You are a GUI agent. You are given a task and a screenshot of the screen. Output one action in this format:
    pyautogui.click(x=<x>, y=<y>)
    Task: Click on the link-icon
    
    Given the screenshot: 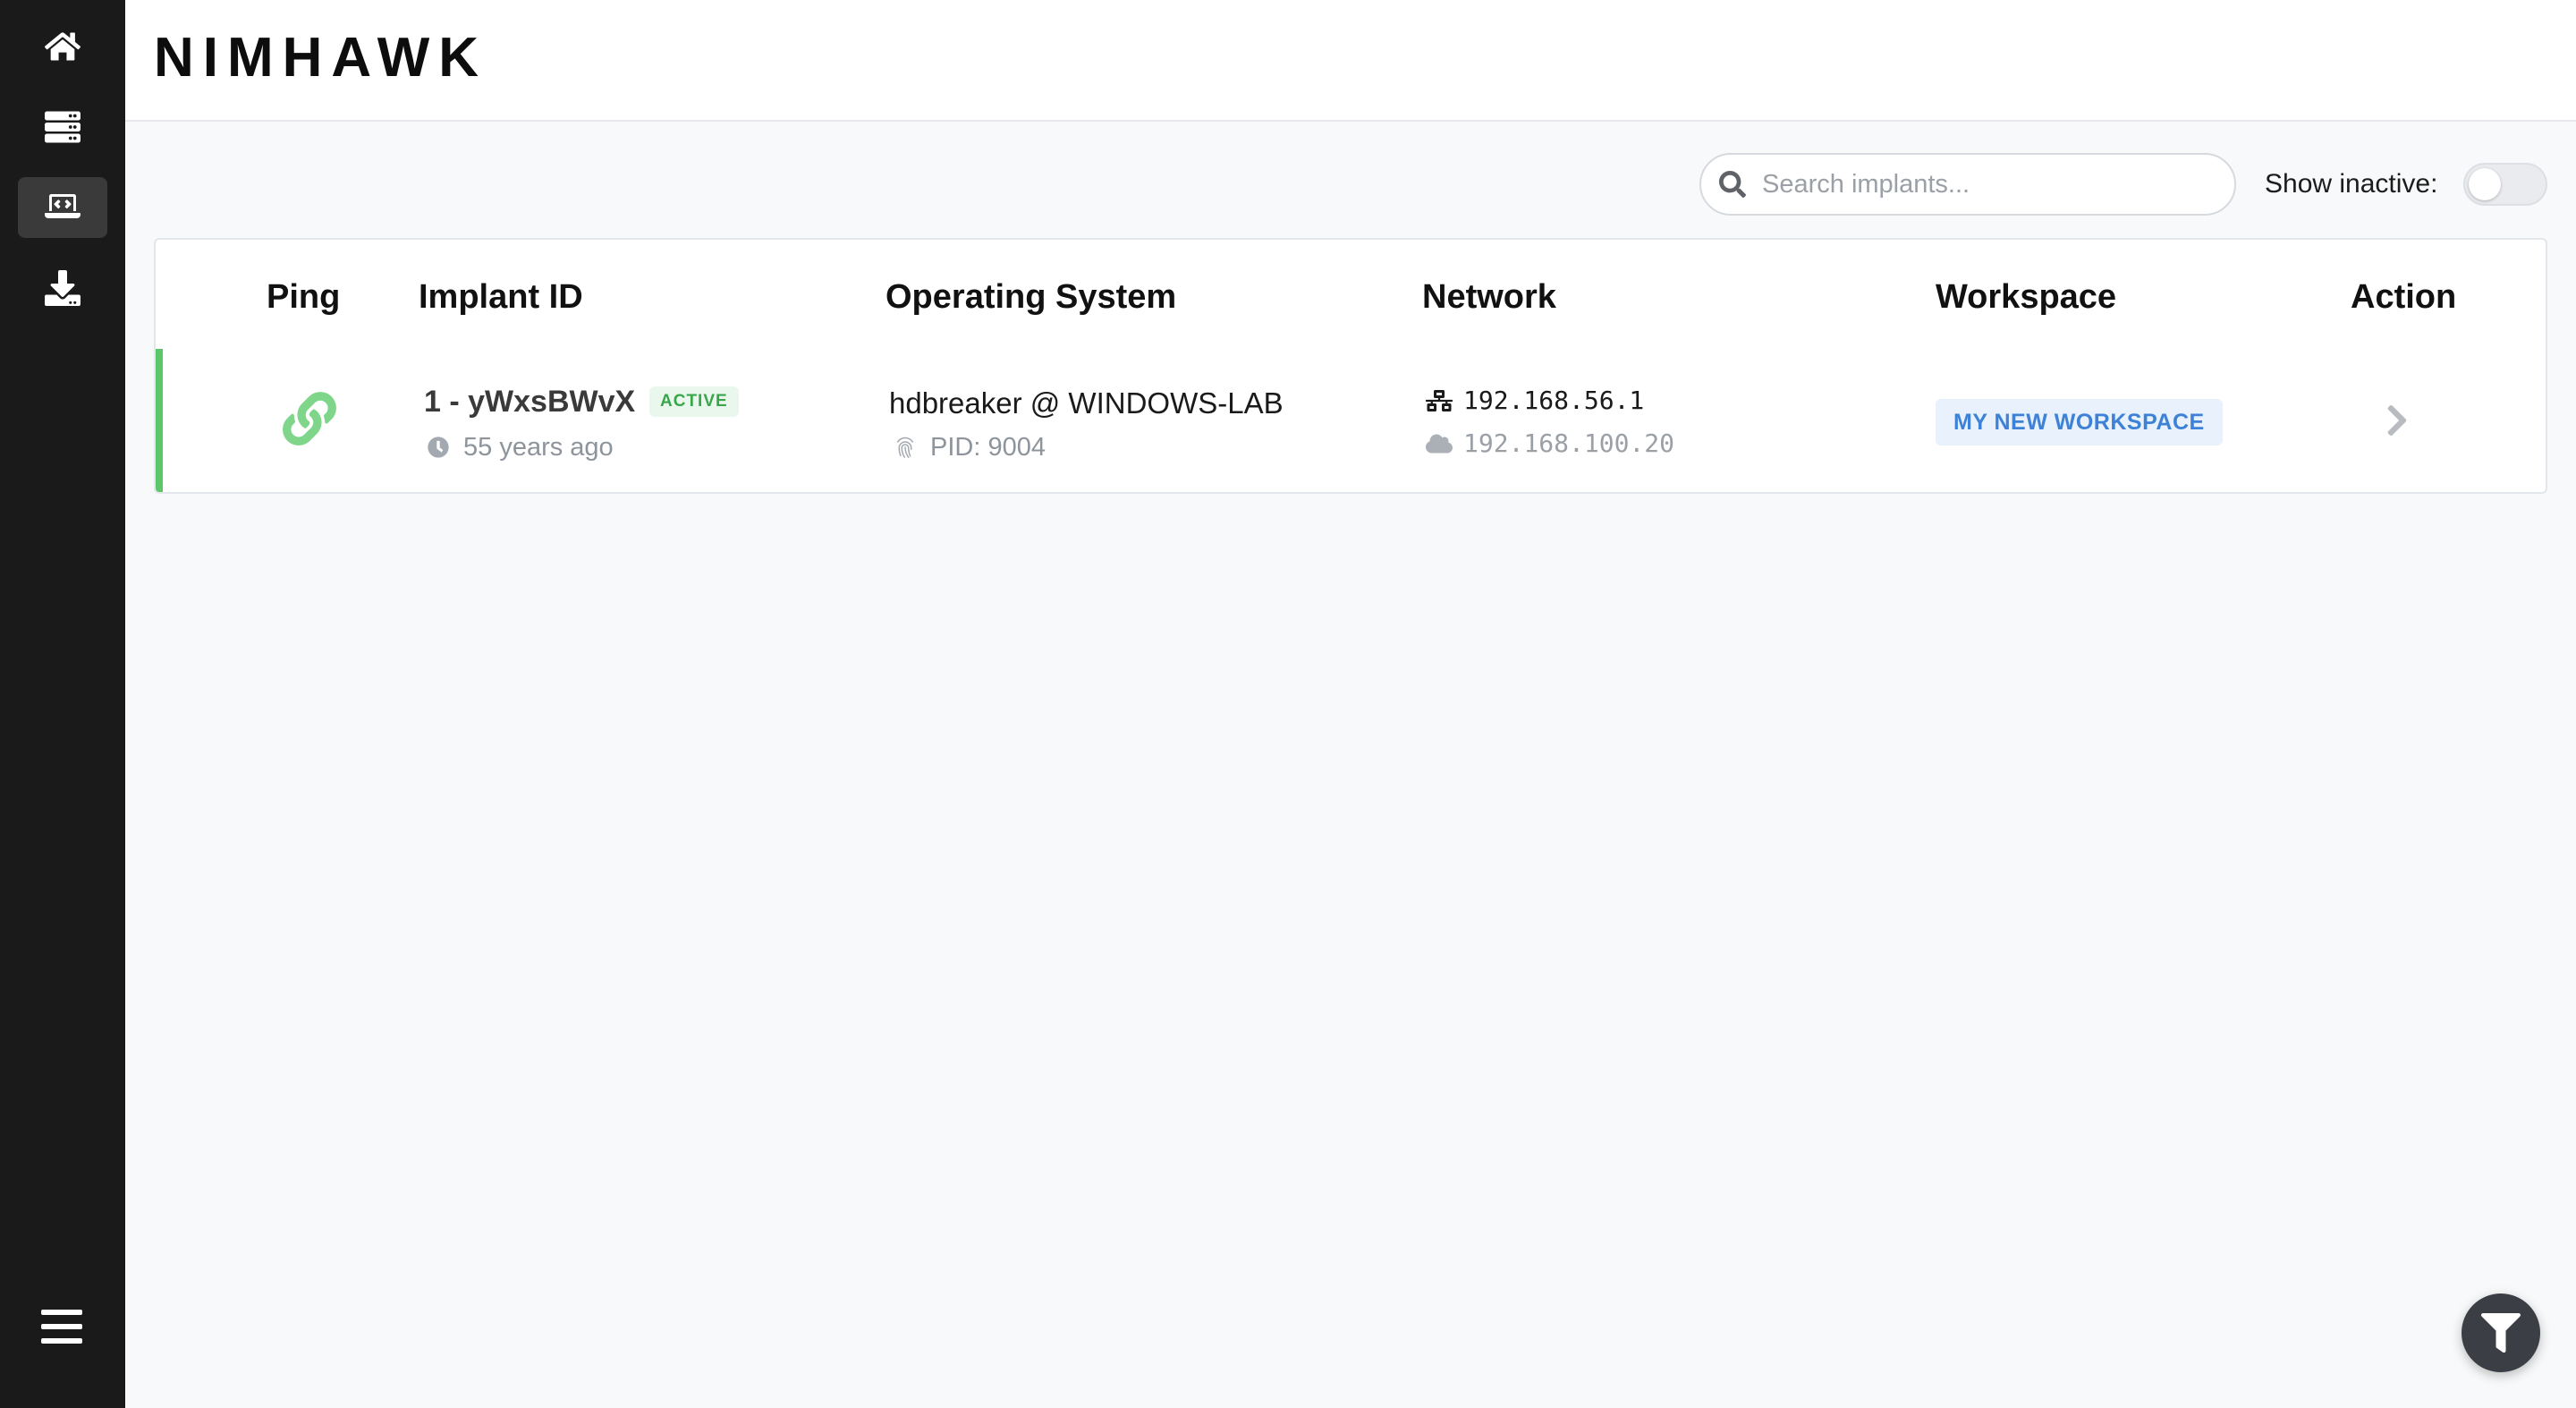 What is the action you would take?
    pyautogui.click(x=309, y=418)
    